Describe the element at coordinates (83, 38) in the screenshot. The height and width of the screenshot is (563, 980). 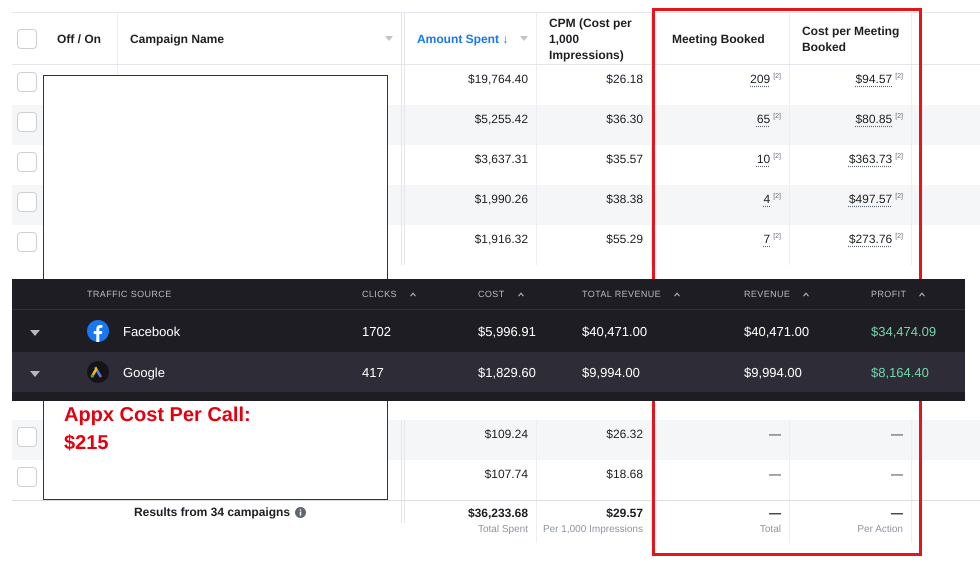
I see `column-header: Off / On` at that location.